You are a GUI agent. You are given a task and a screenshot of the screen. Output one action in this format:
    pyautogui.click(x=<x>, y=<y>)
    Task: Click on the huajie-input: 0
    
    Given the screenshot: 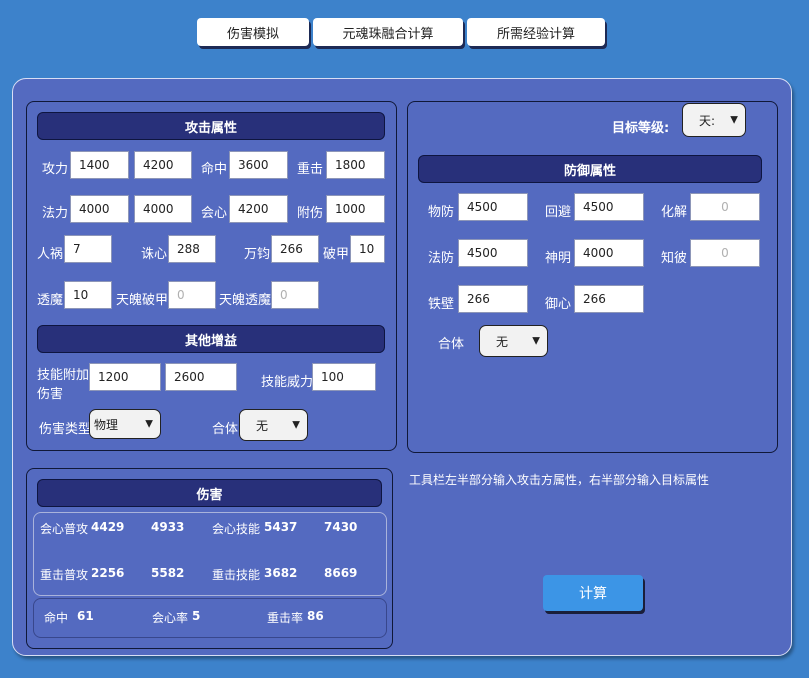 What is the action you would take?
    pyautogui.click(x=725, y=207)
    